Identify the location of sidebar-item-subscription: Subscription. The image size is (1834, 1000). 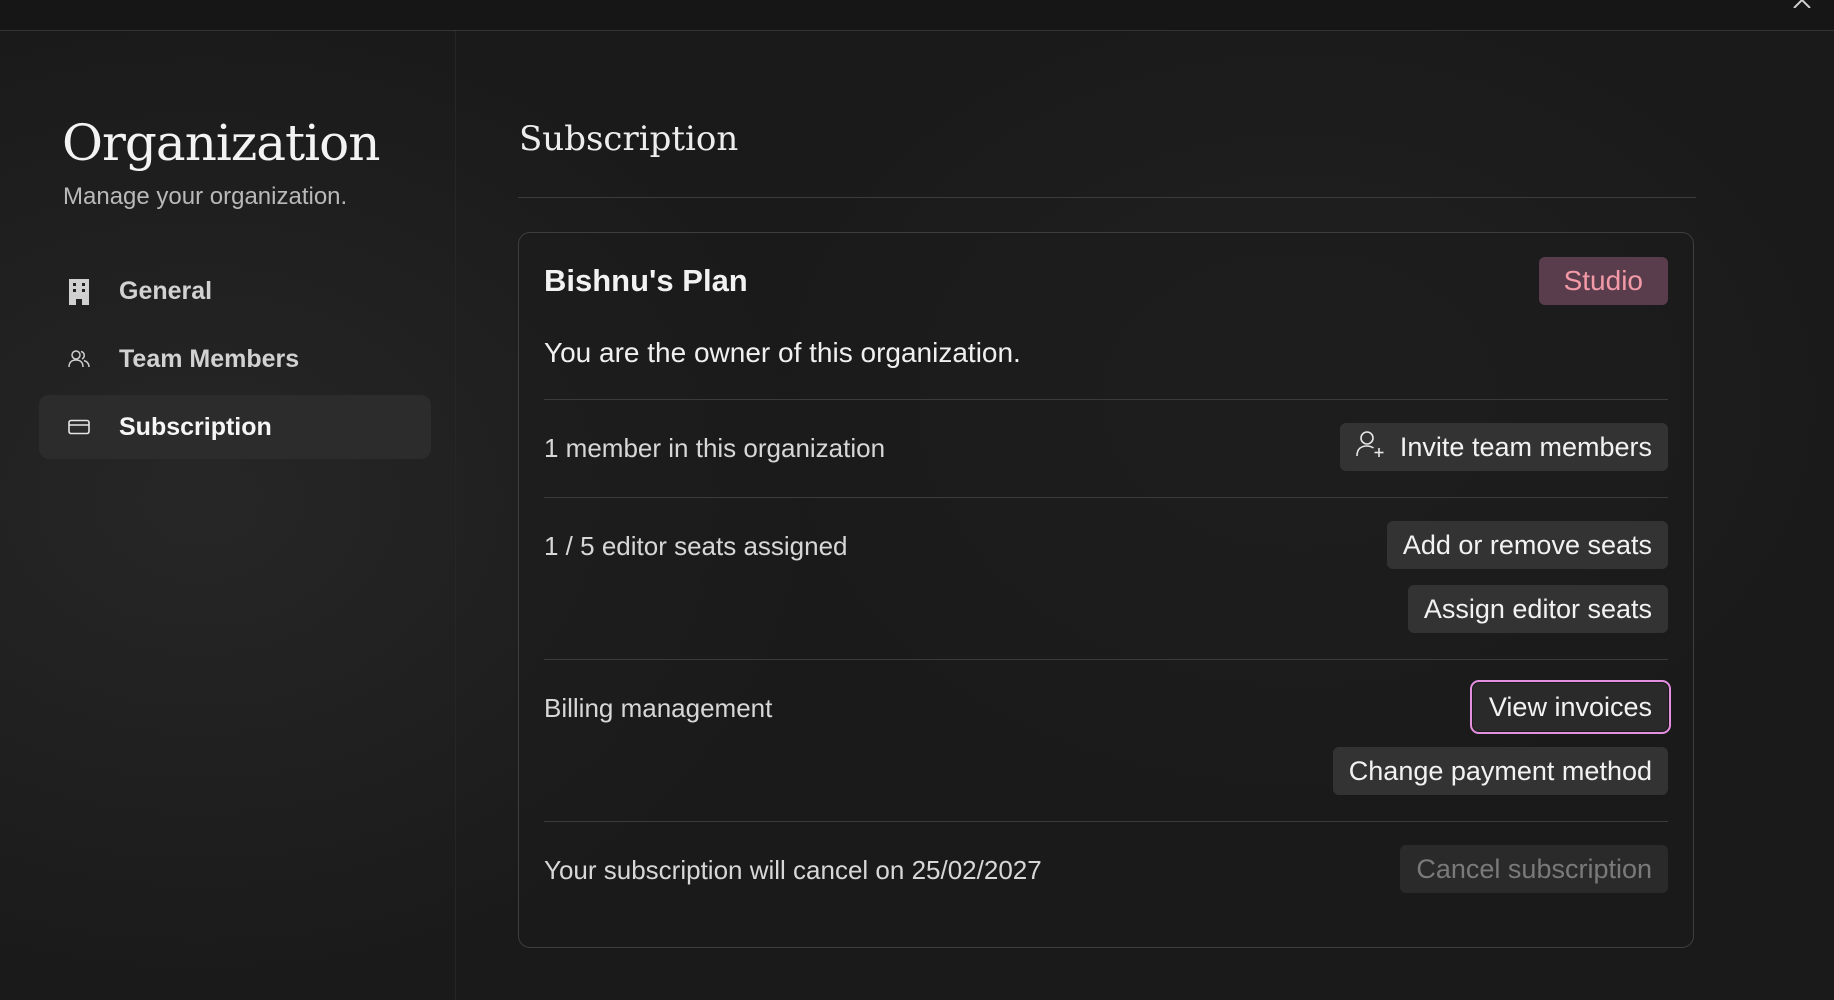
(235, 427).